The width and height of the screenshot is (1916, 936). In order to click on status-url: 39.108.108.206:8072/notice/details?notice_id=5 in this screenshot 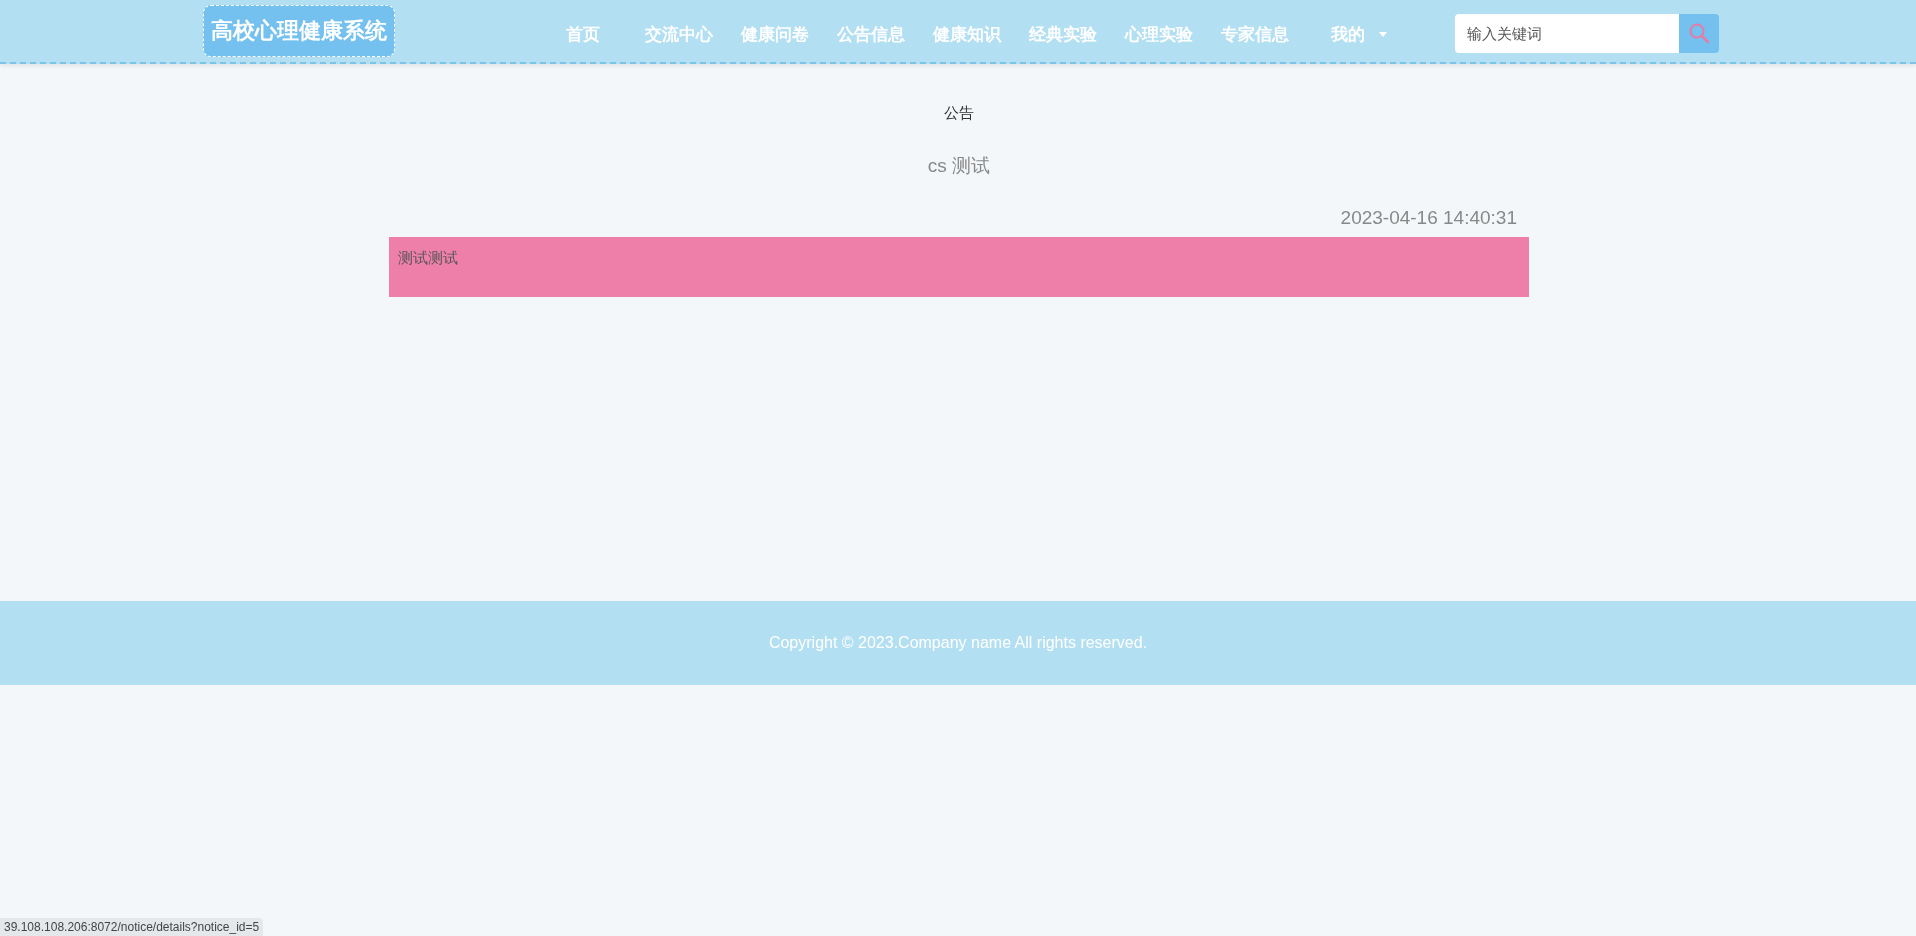, I will do `click(132, 927)`.